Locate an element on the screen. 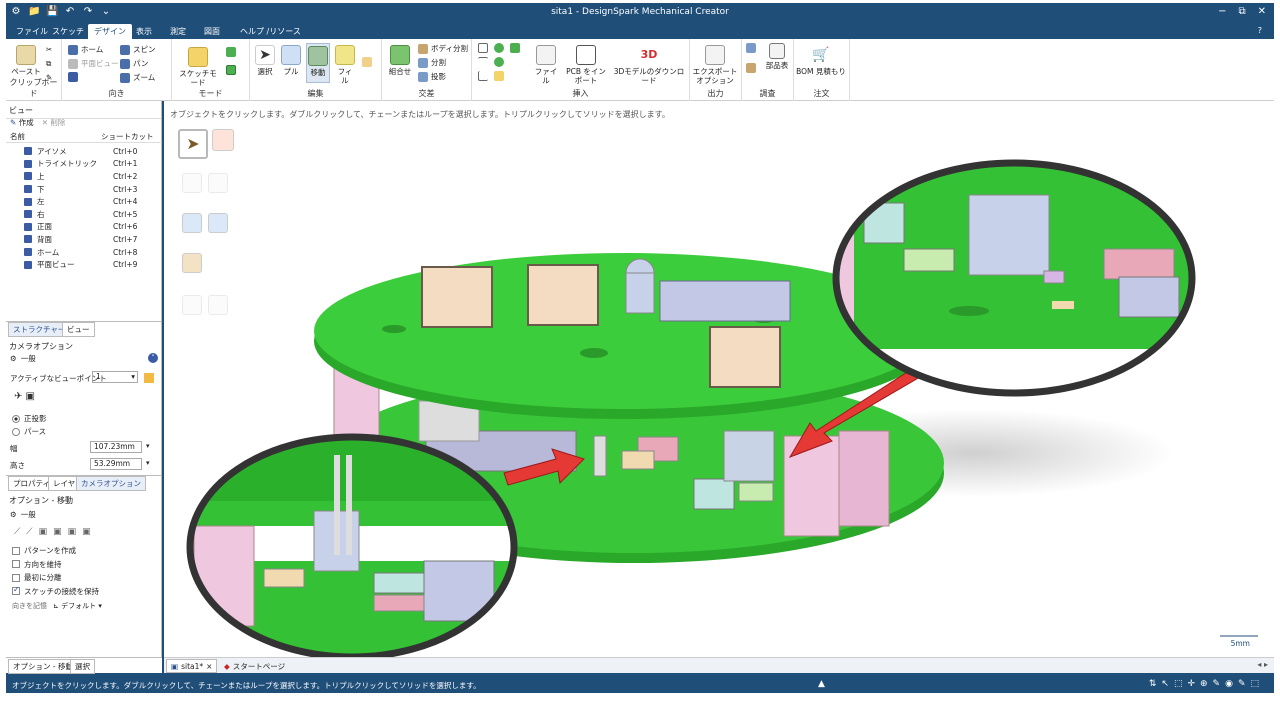 This screenshot has height=720, width=1280. delete-view-button: ✕ 削除 is located at coordinates (54, 122).